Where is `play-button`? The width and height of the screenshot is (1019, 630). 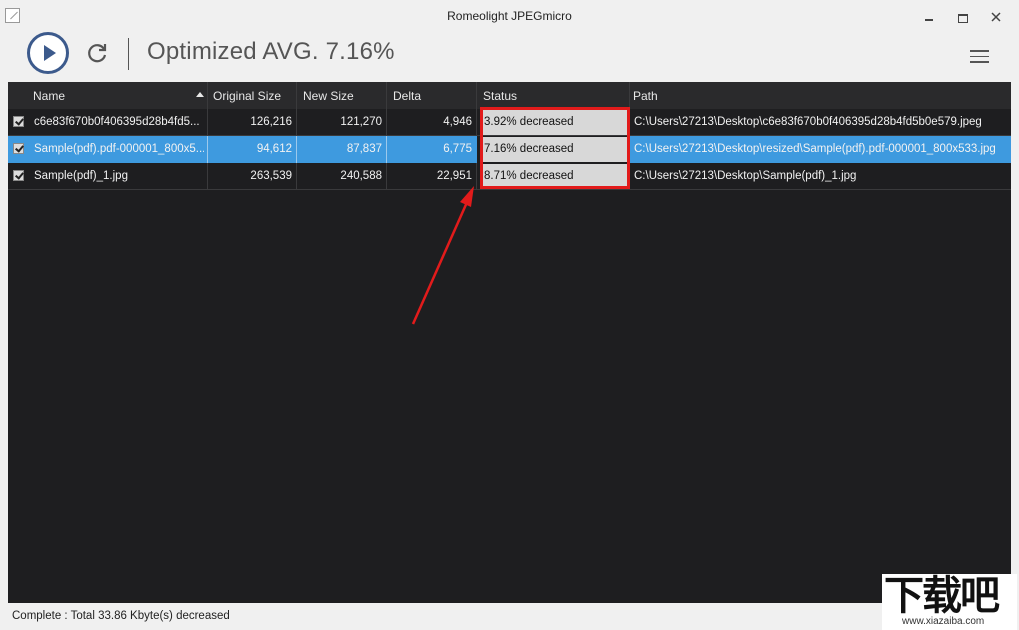 play-button is located at coordinates (48, 53).